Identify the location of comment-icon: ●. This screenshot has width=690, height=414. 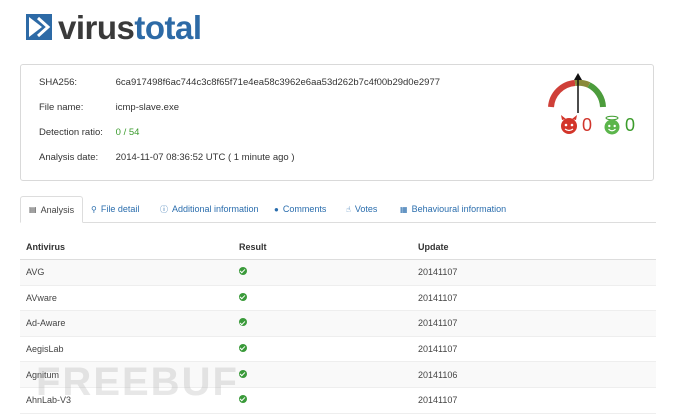
(276, 209).